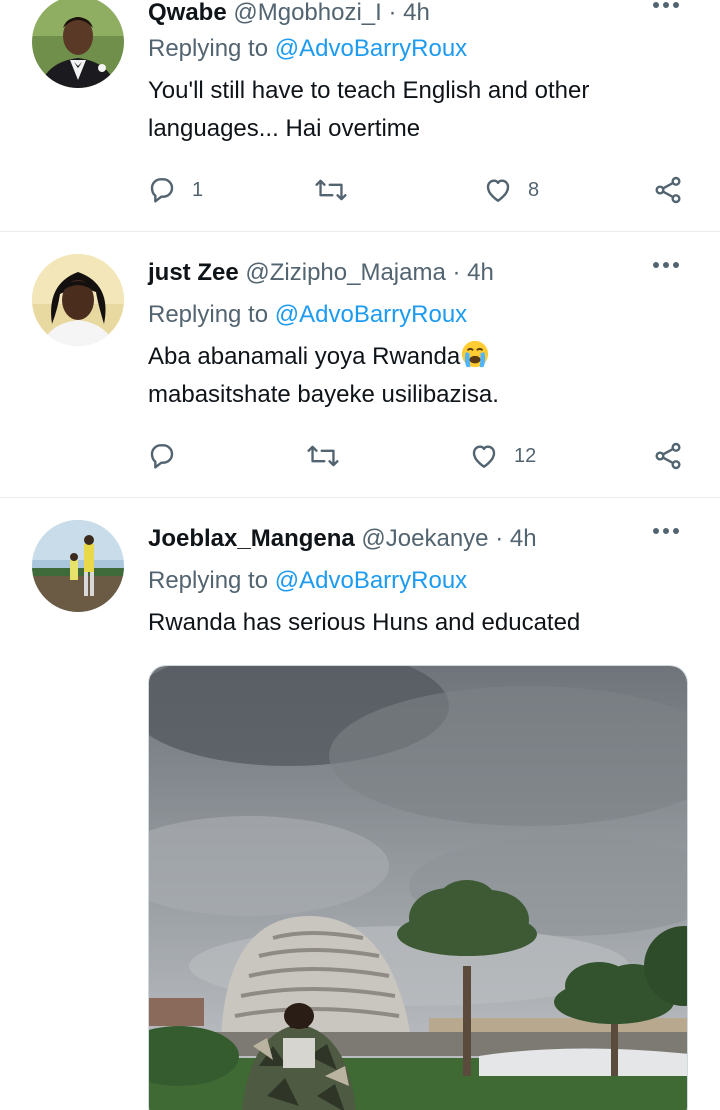  Describe the element at coordinates (534, 189) in the screenshot. I see `like-count: 8` at that location.